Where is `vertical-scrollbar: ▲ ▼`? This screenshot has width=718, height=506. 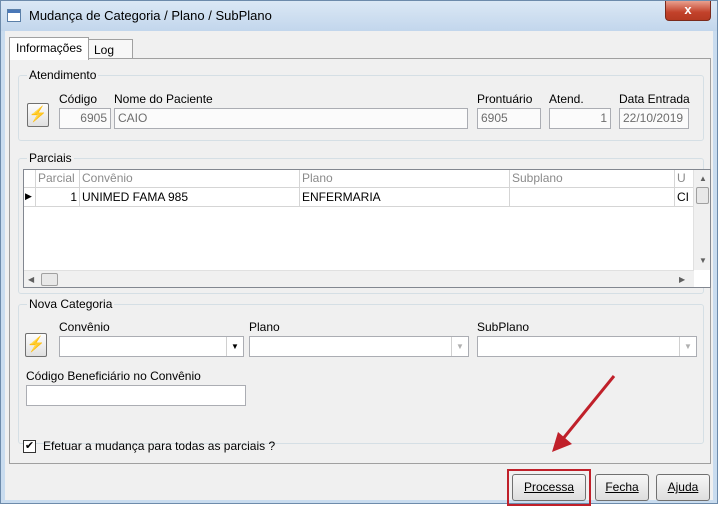
vertical-scrollbar: ▲ ▼ is located at coordinates (701, 220).